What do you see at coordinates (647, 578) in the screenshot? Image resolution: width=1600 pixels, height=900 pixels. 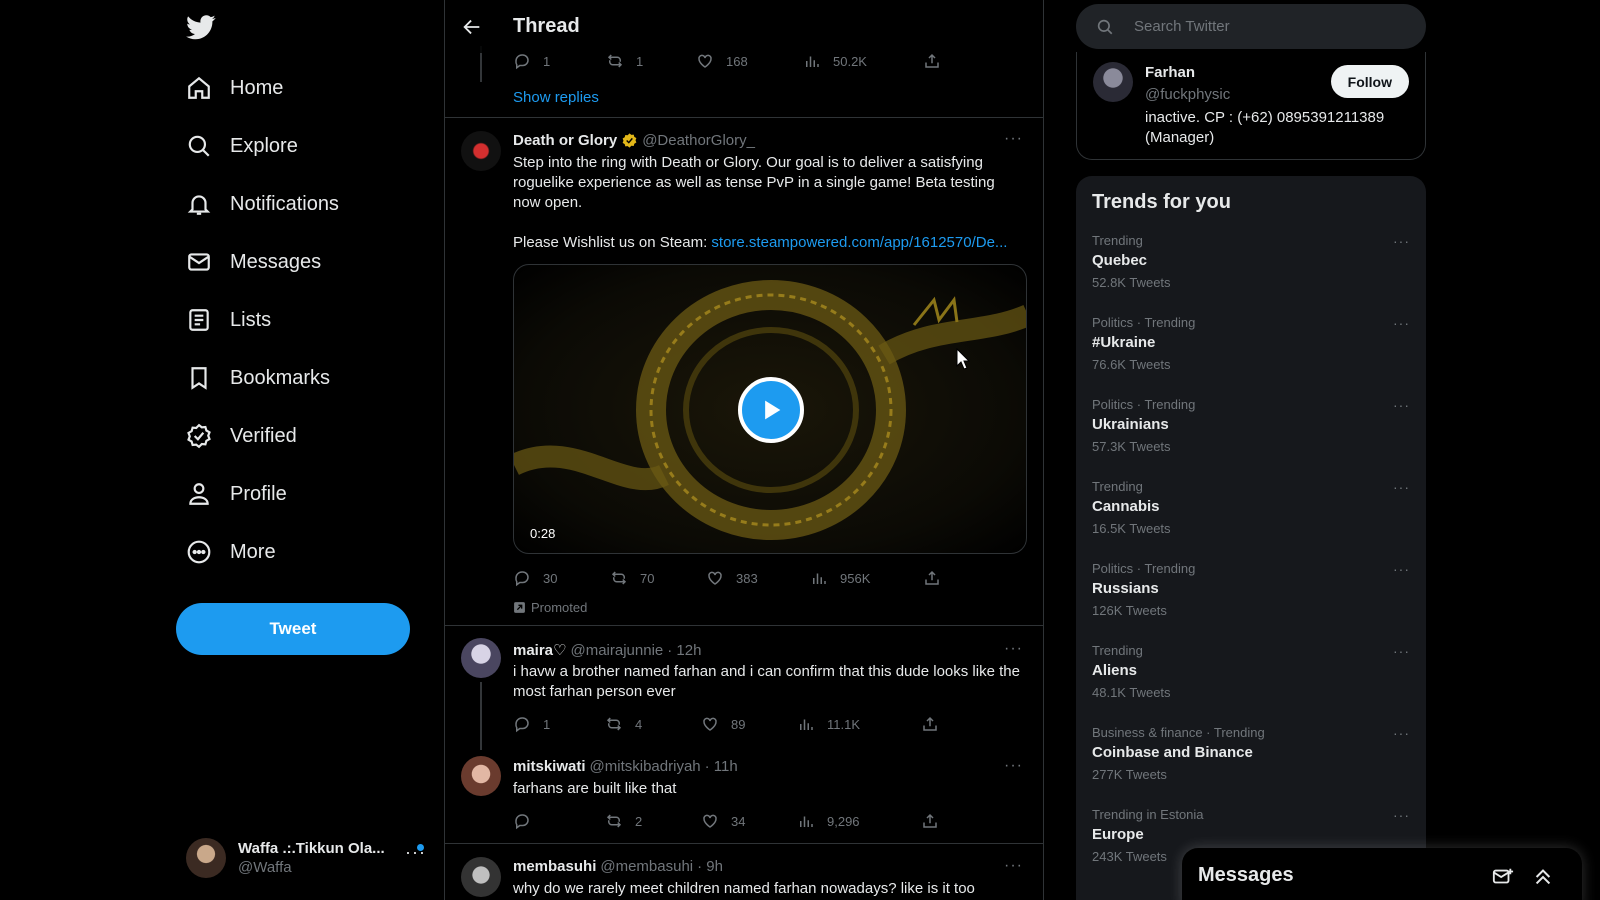 I see `retweet-count: 70` at bounding box center [647, 578].